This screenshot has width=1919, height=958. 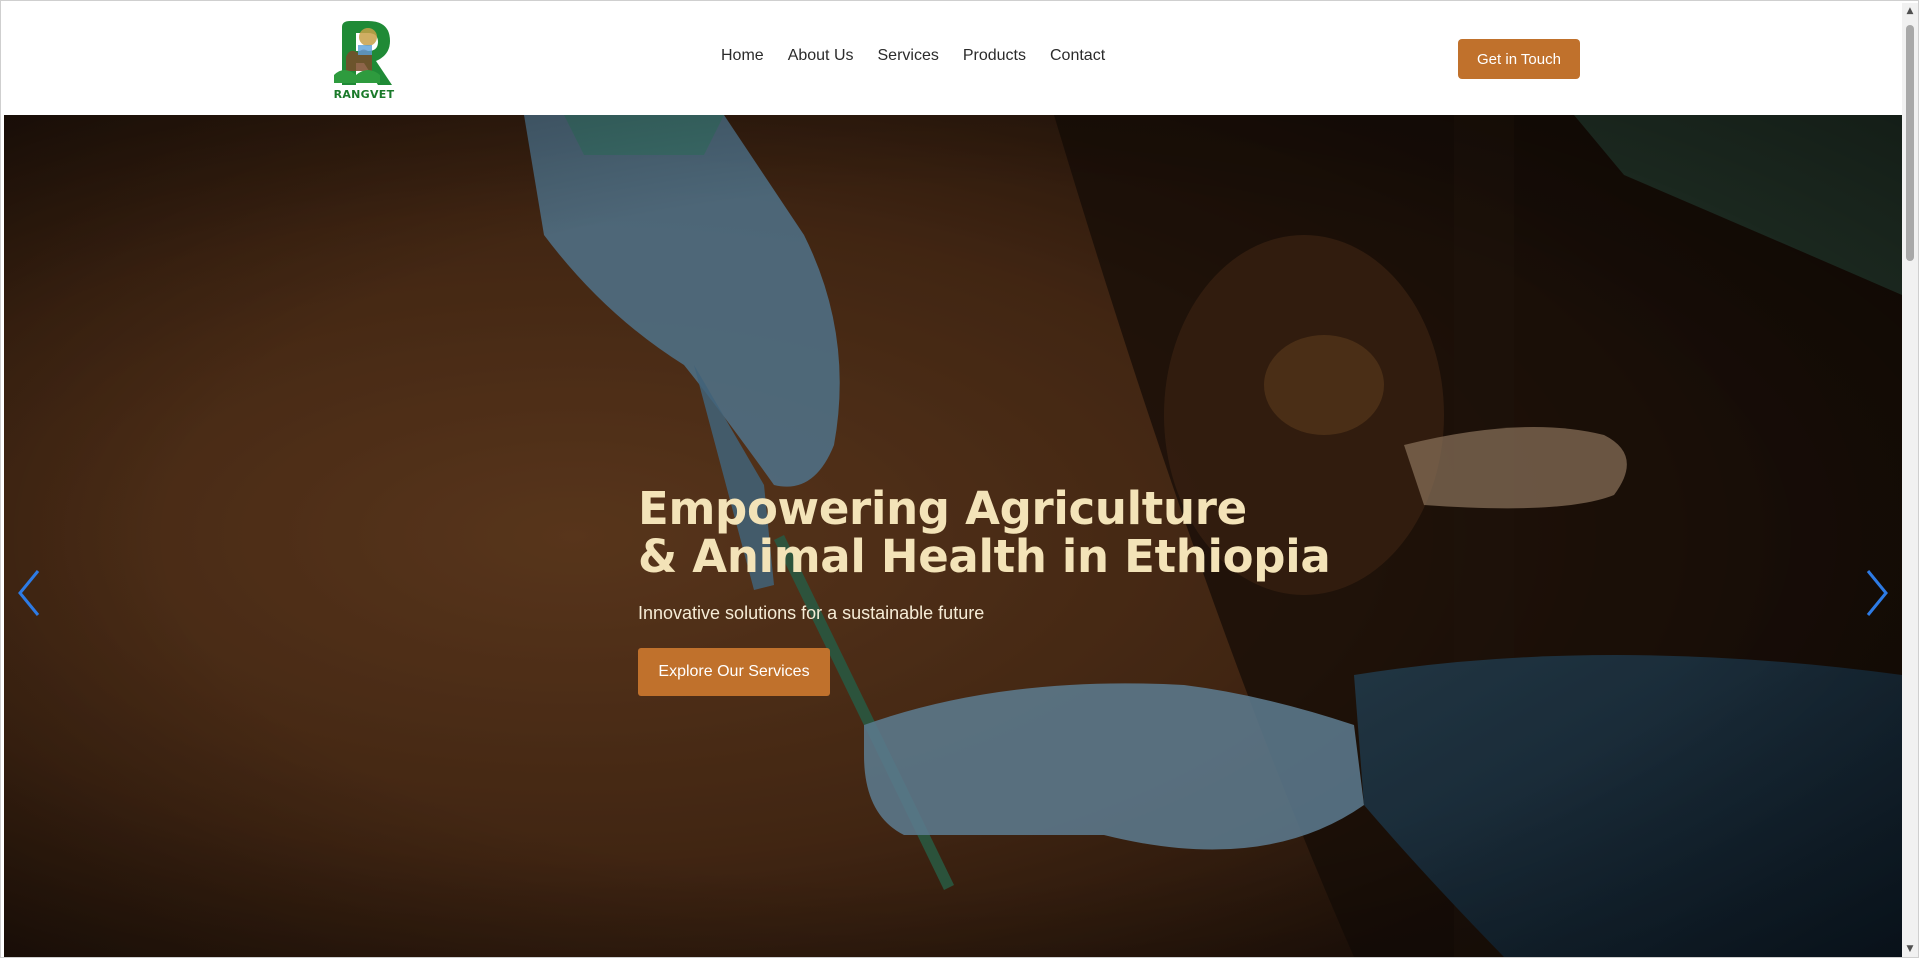 I want to click on nav-about-us: About Us, so click(x=821, y=56).